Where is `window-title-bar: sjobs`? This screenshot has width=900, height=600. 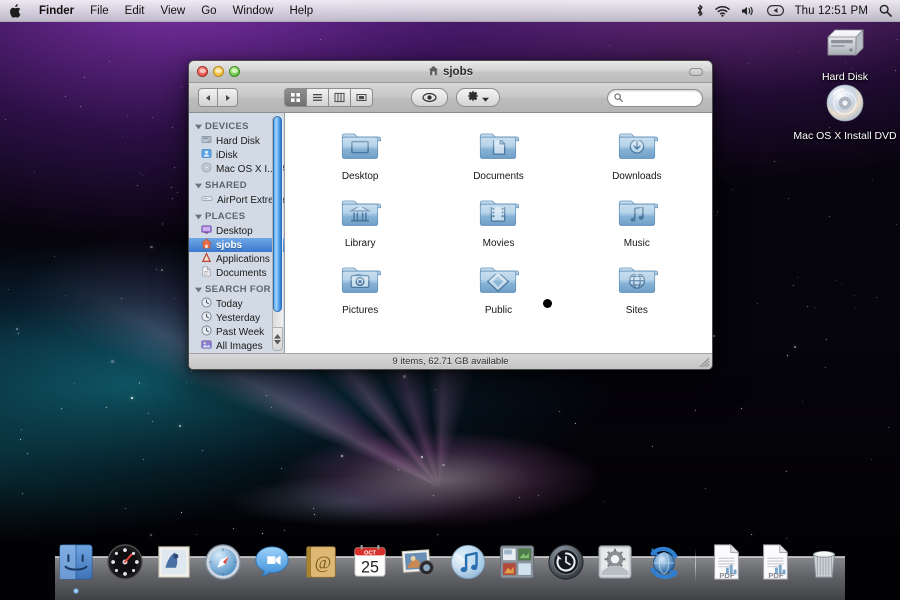
window-title-bar: sjobs is located at coordinates (450, 72).